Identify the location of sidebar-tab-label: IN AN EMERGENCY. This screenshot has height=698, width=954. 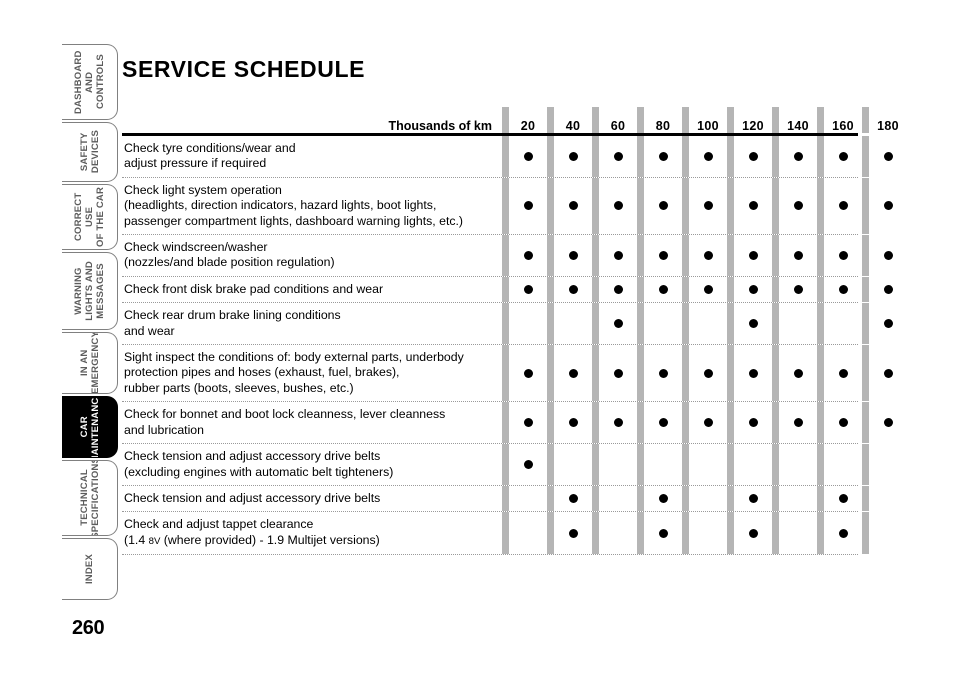
(89, 363).